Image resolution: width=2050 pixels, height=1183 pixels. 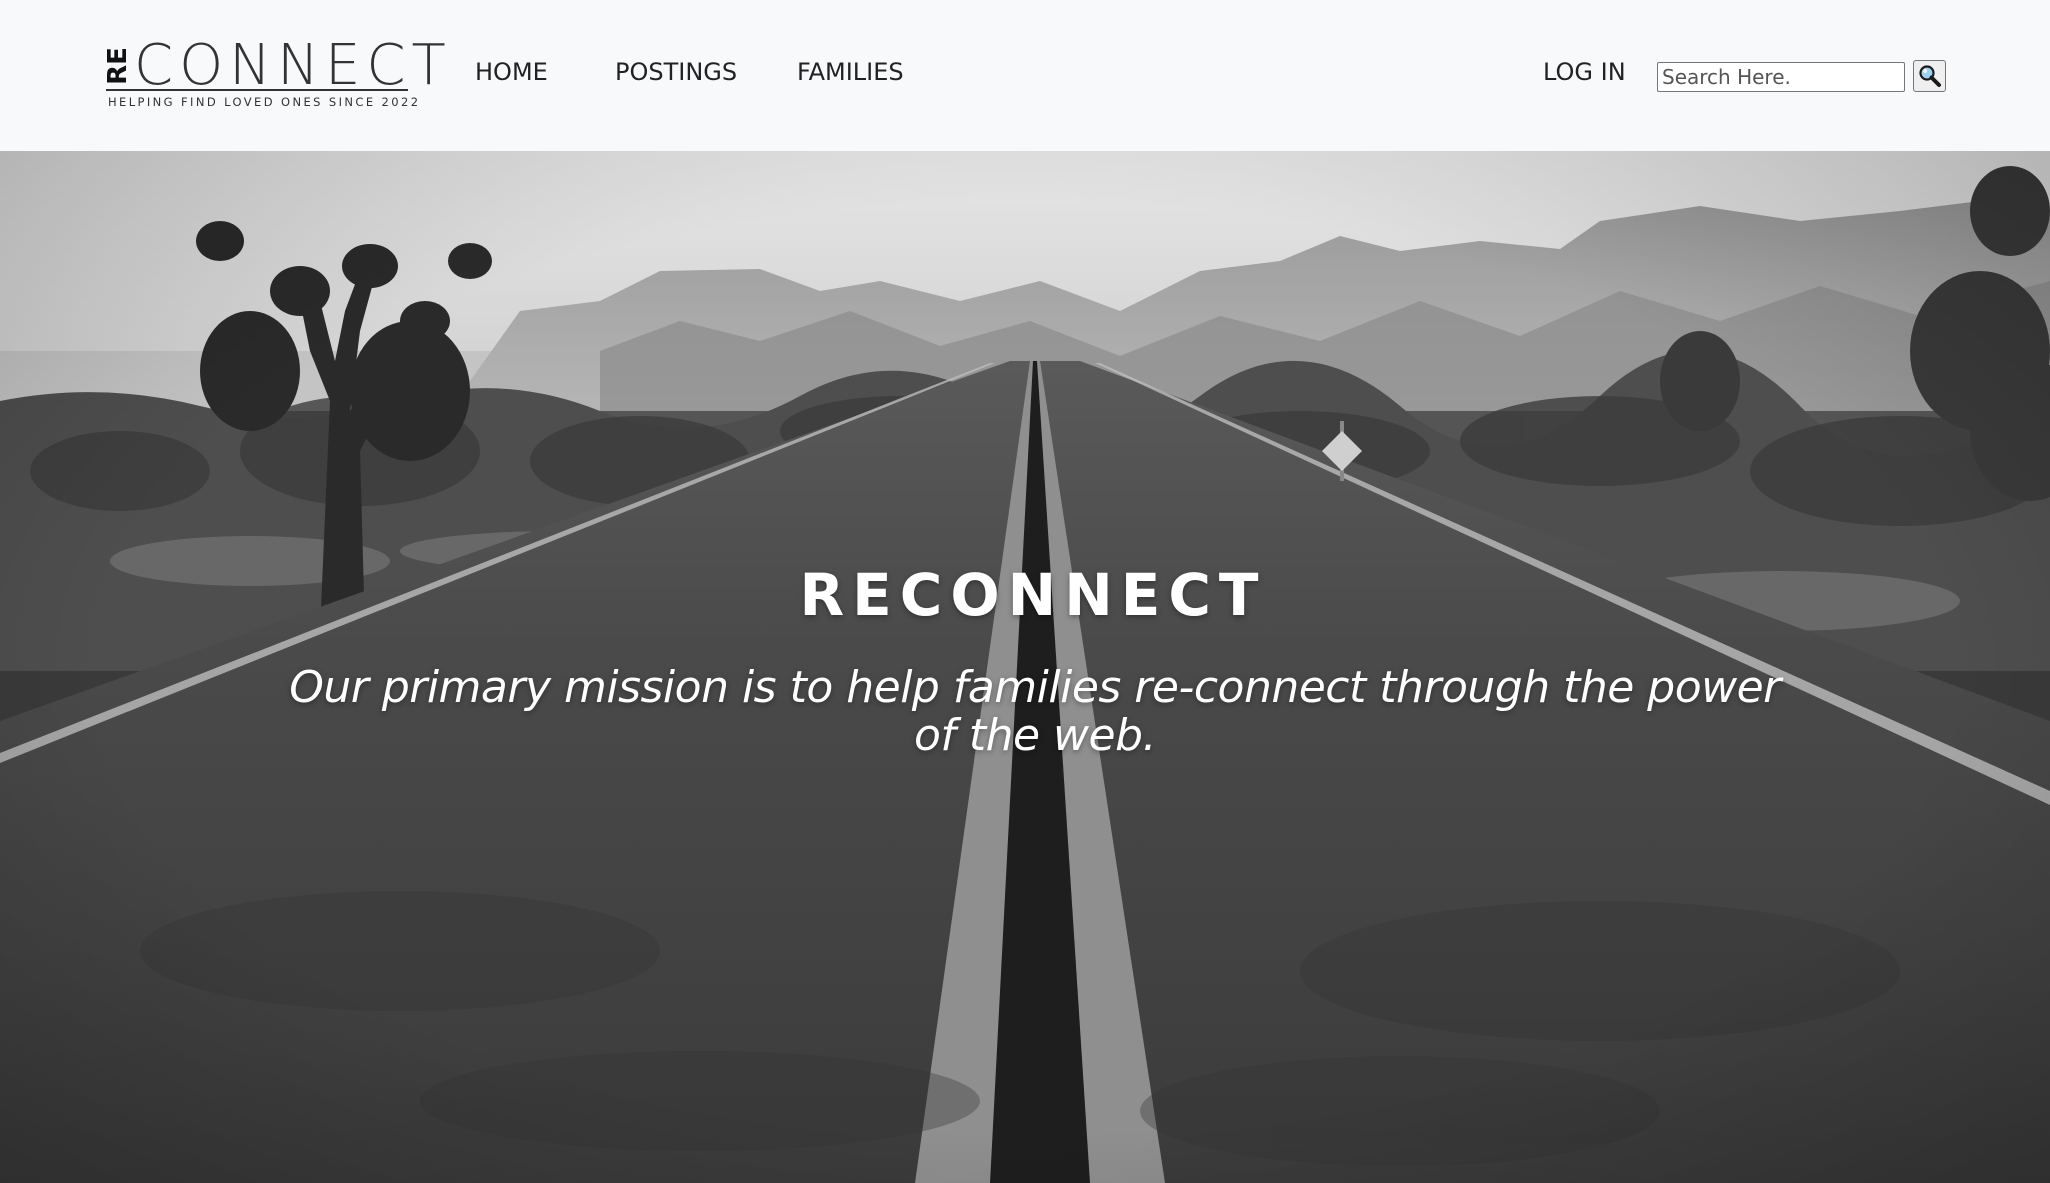 I want to click on nav-home-link: HOME, so click(x=511, y=72).